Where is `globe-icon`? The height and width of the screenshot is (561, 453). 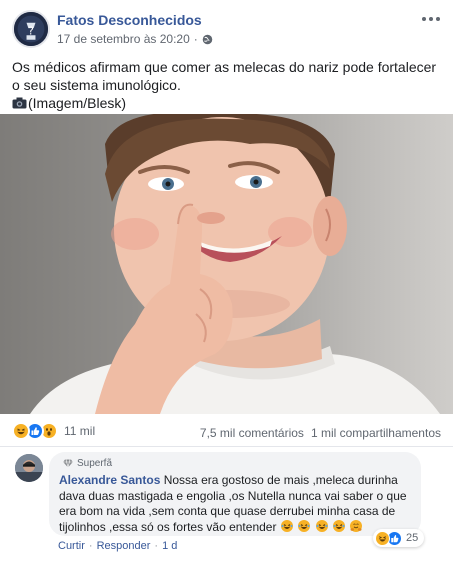 globe-icon is located at coordinates (207, 39).